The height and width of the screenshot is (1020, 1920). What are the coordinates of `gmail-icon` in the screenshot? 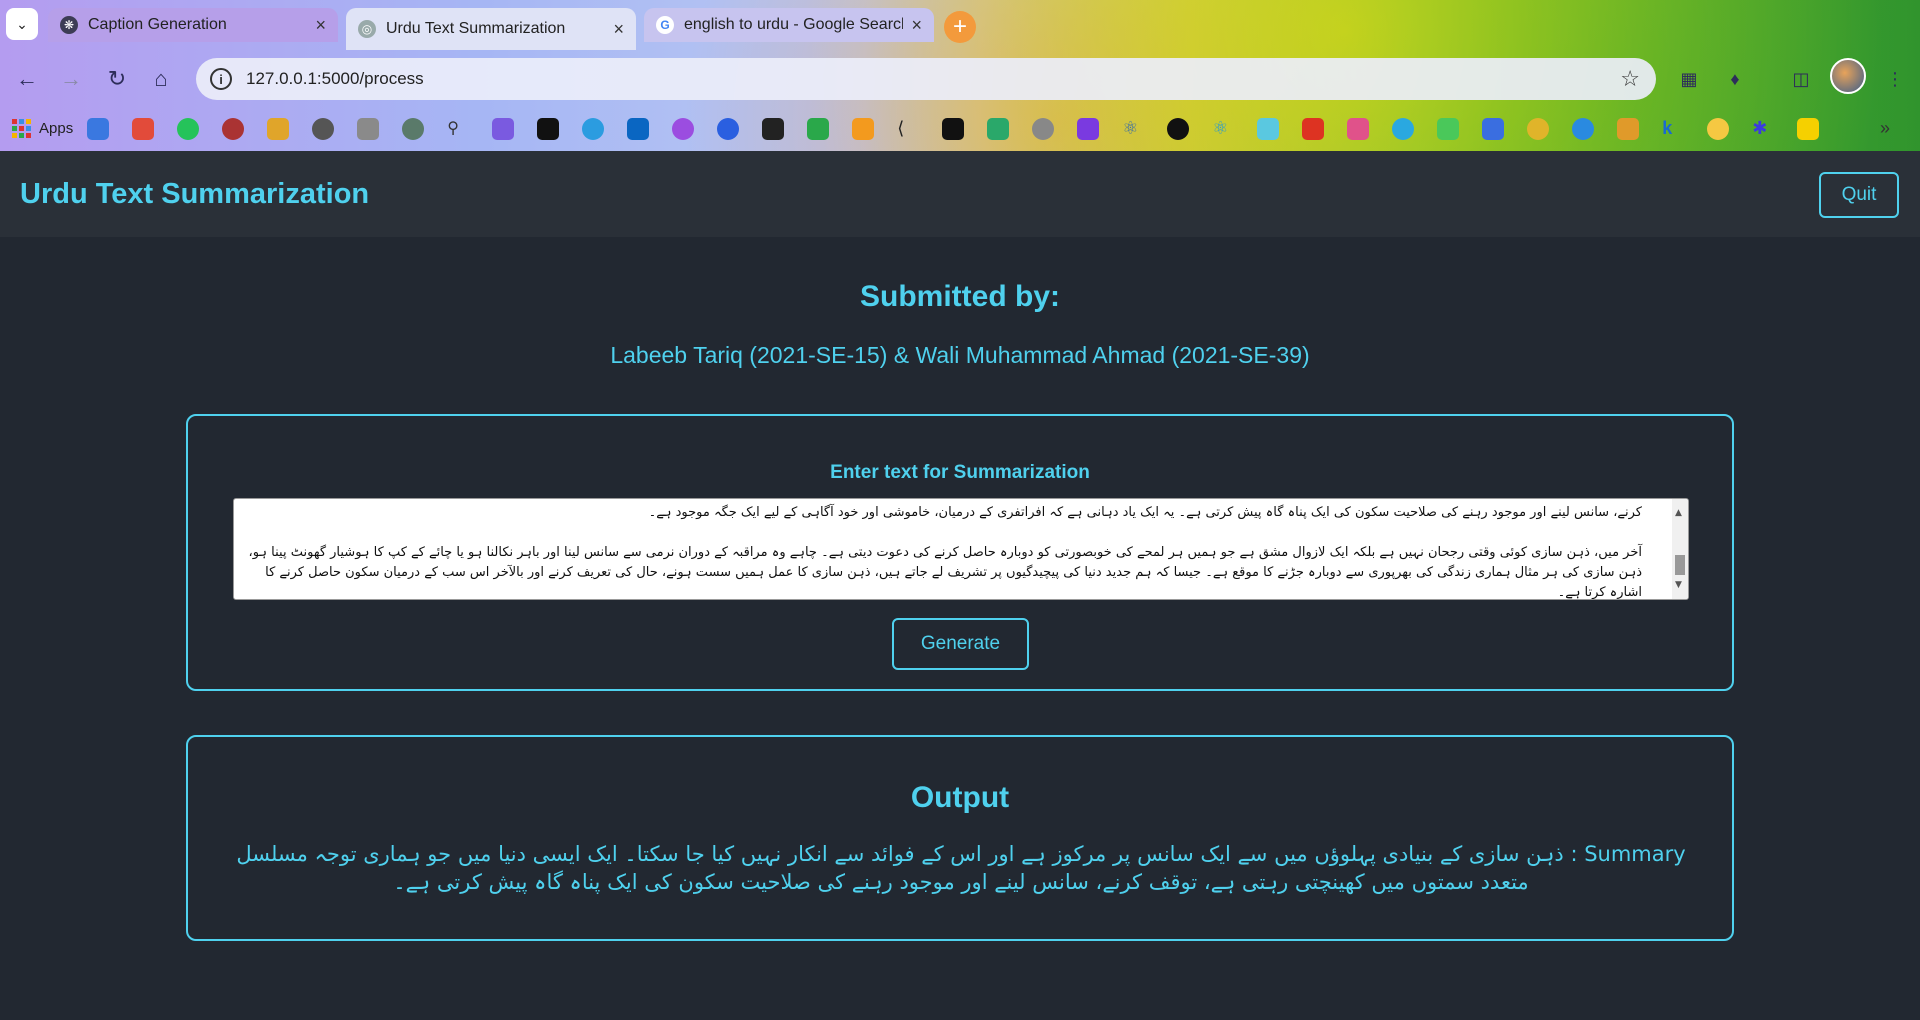 It's located at (143, 128).